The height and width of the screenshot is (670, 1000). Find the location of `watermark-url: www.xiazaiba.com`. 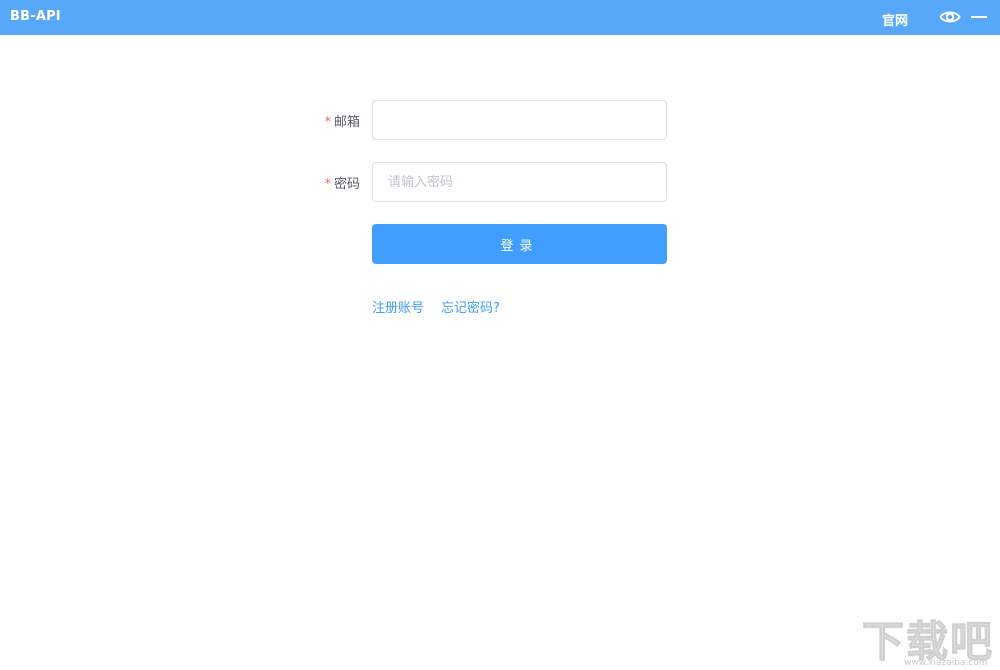

watermark-url: www.xiazaiba.com is located at coordinates (946, 663).